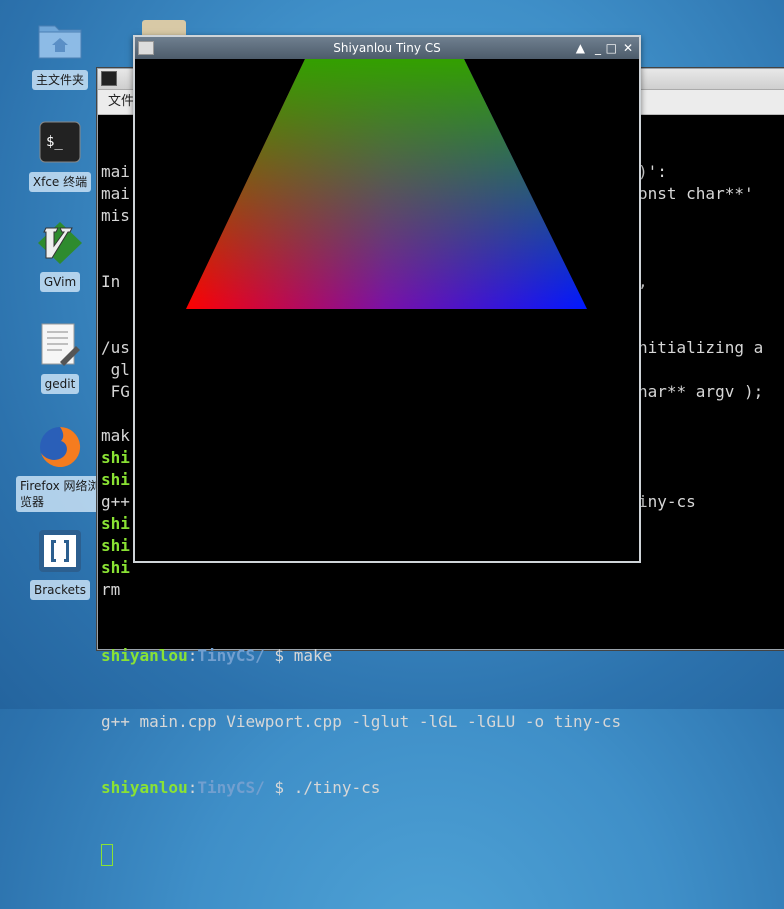 The height and width of the screenshot is (909, 784). I want to click on command-text: make, so click(313, 655).